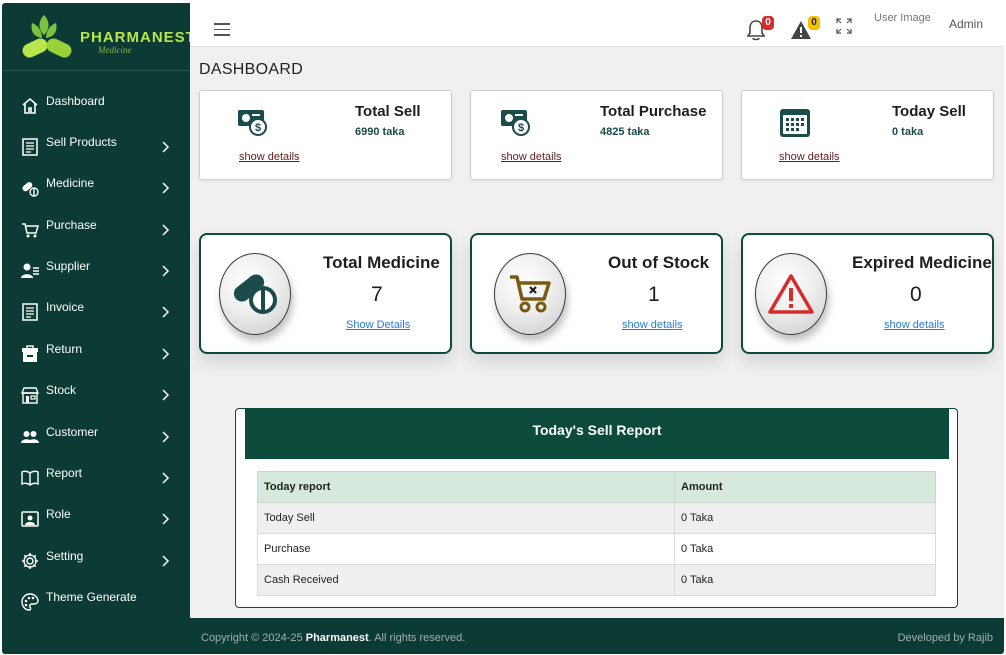 This screenshot has height=655, width=1006. What do you see at coordinates (966, 24) in the screenshot?
I see `user-name: Admin` at bounding box center [966, 24].